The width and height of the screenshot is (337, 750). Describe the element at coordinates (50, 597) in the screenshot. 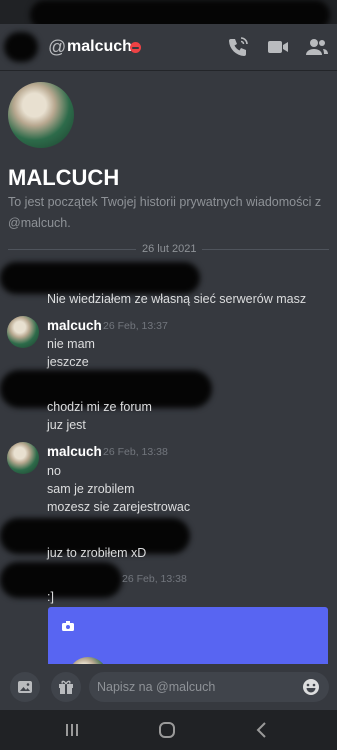

I see `message-text: :]` at that location.